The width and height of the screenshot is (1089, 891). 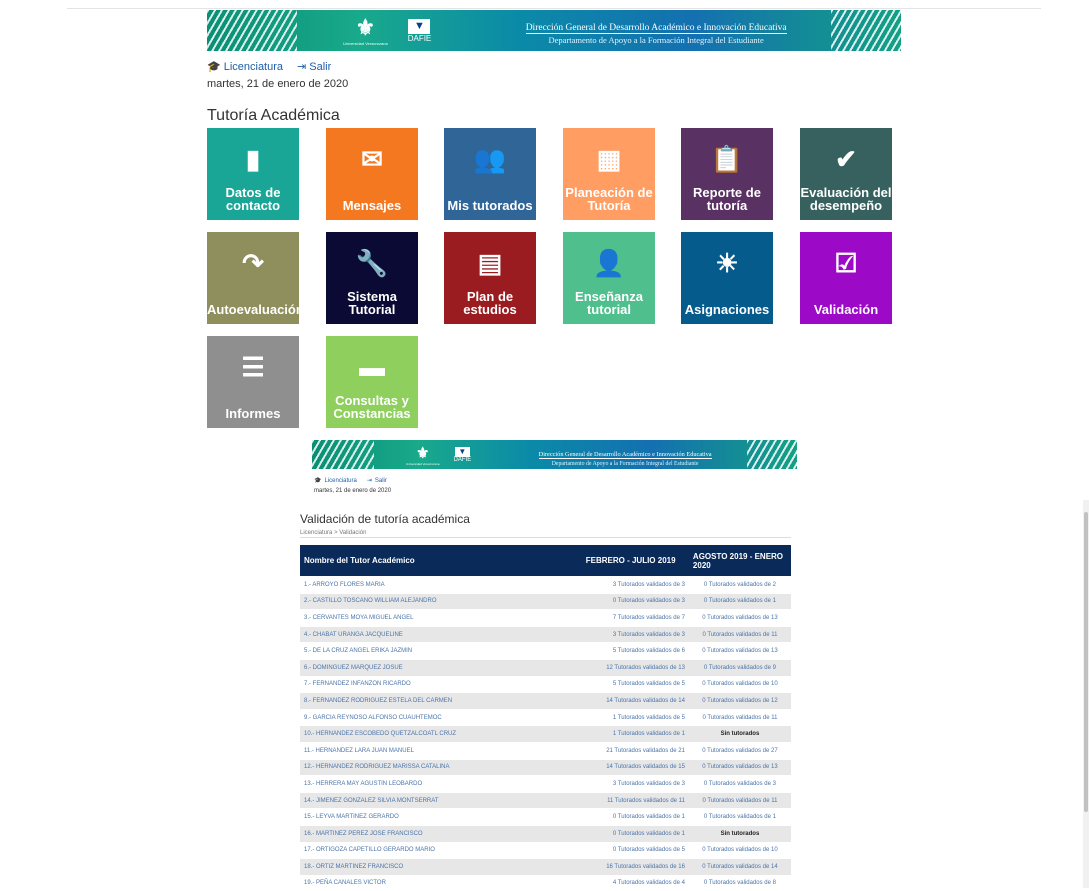 I want to click on ago-ene-2020-cell: 0 Tutorados validados de 1, so click(x=740, y=601).